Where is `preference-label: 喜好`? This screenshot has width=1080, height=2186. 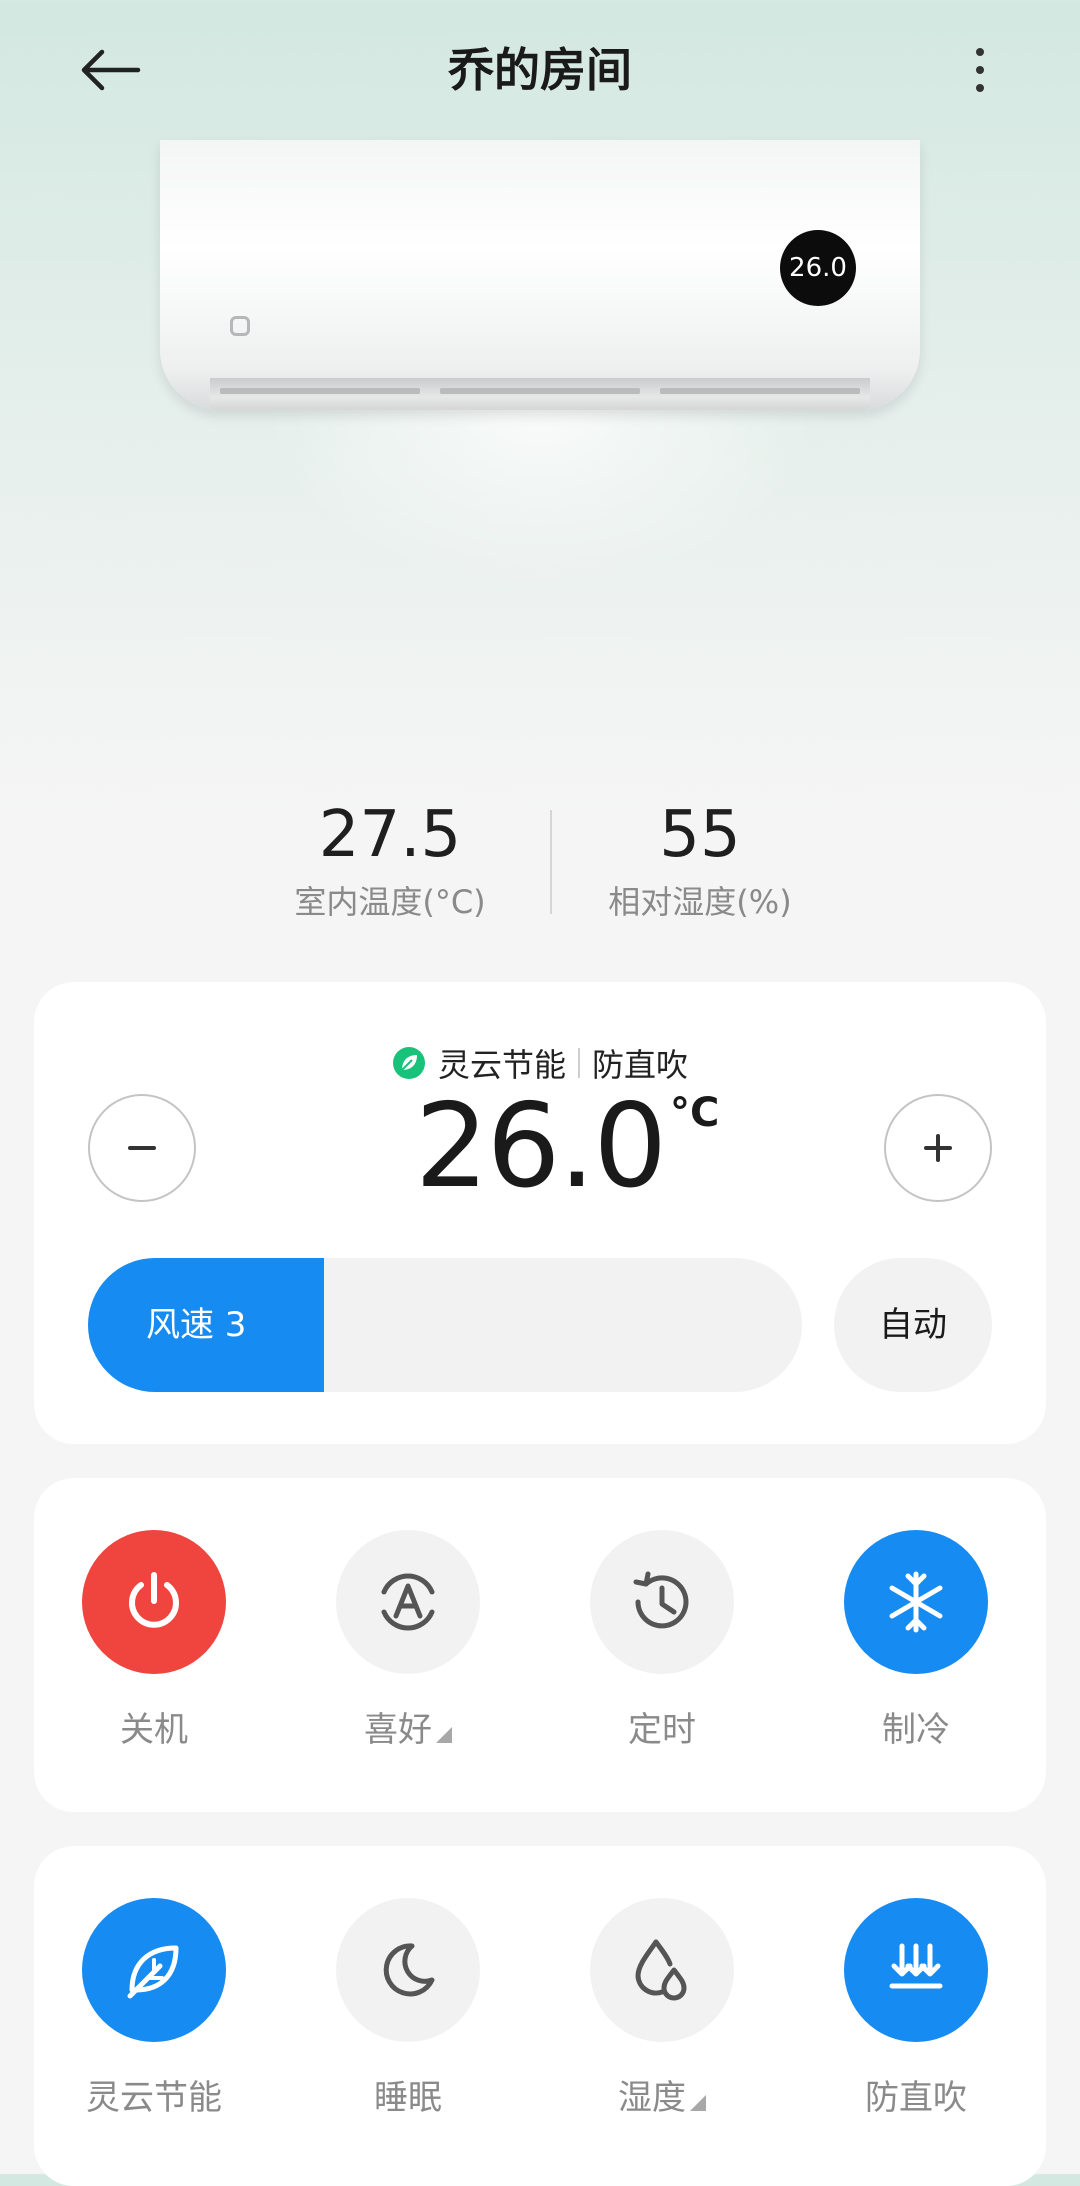 preference-label: 喜好 is located at coordinates (408, 1730).